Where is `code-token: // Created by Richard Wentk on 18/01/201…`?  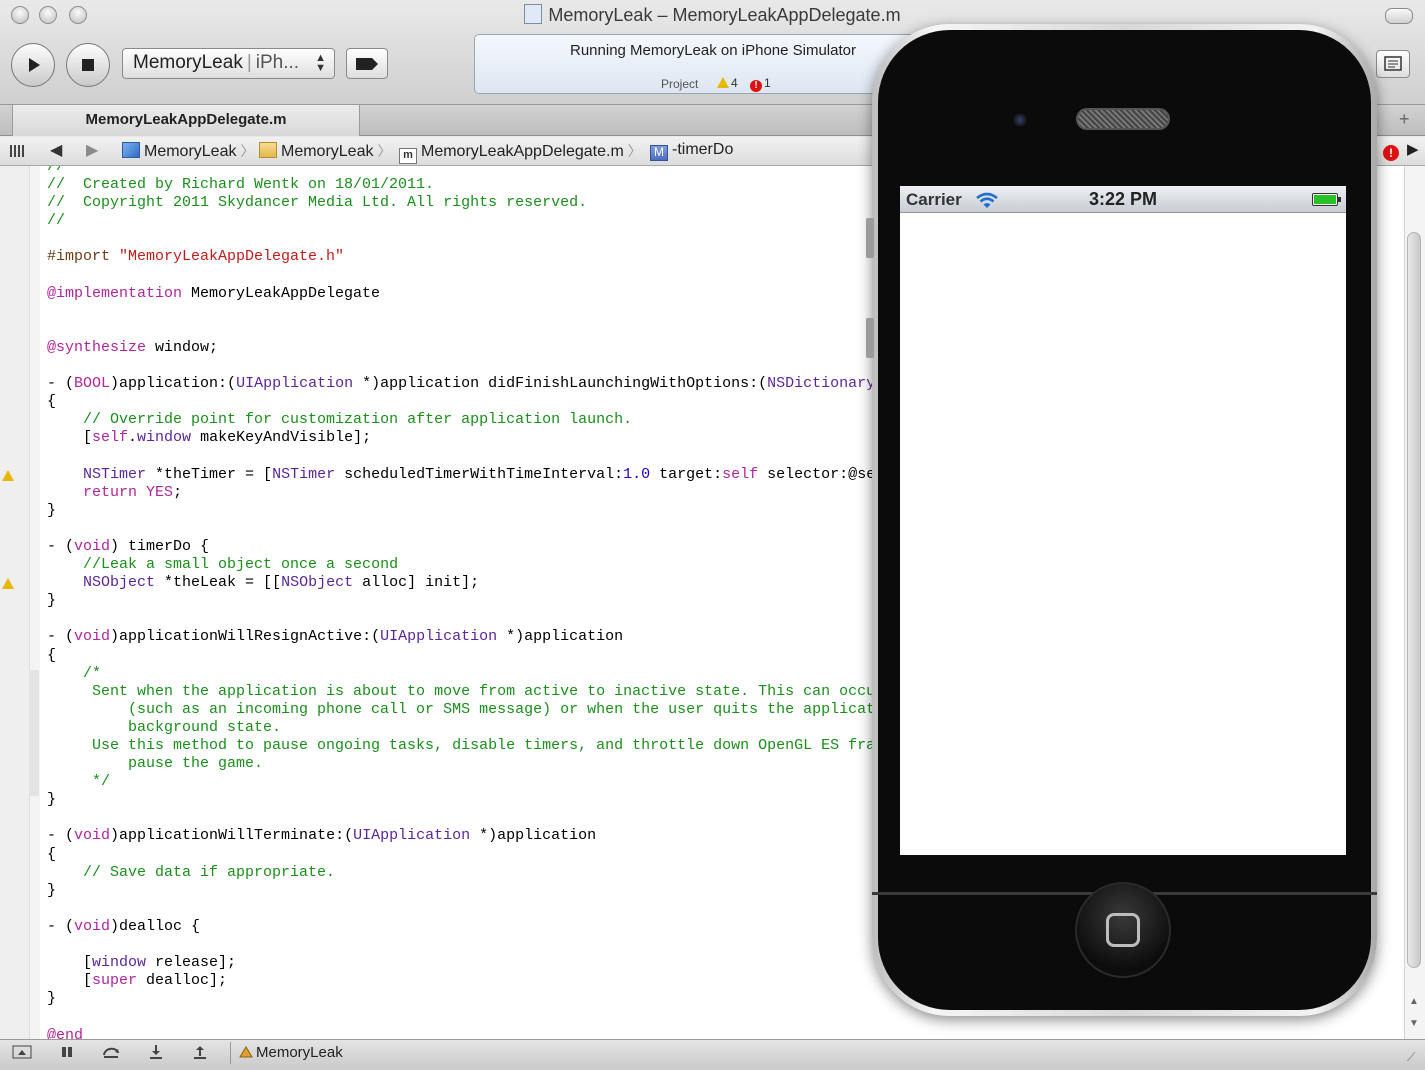
code-token: // Created by Richard Wentk on 18/01/201… is located at coordinates (241, 185).